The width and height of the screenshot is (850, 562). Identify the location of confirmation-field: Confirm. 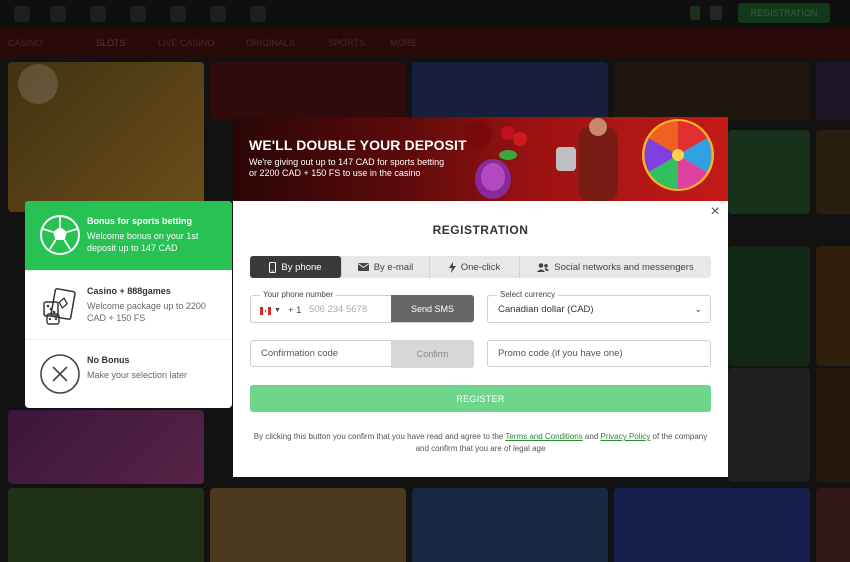
(362, 354).